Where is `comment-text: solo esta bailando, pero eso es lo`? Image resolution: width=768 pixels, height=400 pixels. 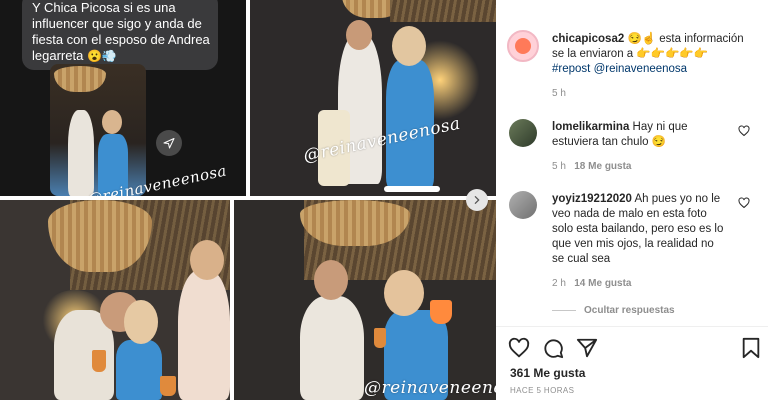
comment-text: solo esta bailando, pero eso es lo is located at coordinates (638, 229).